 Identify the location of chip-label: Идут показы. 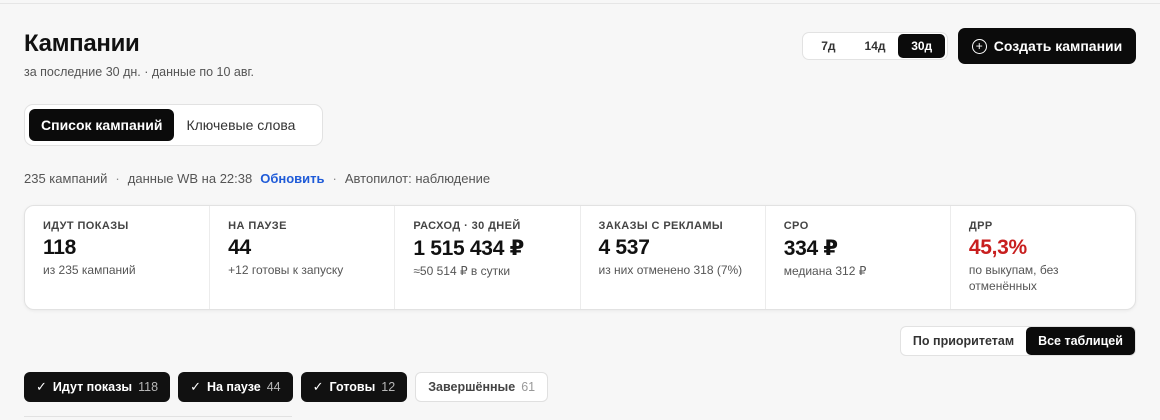
(92, 387).